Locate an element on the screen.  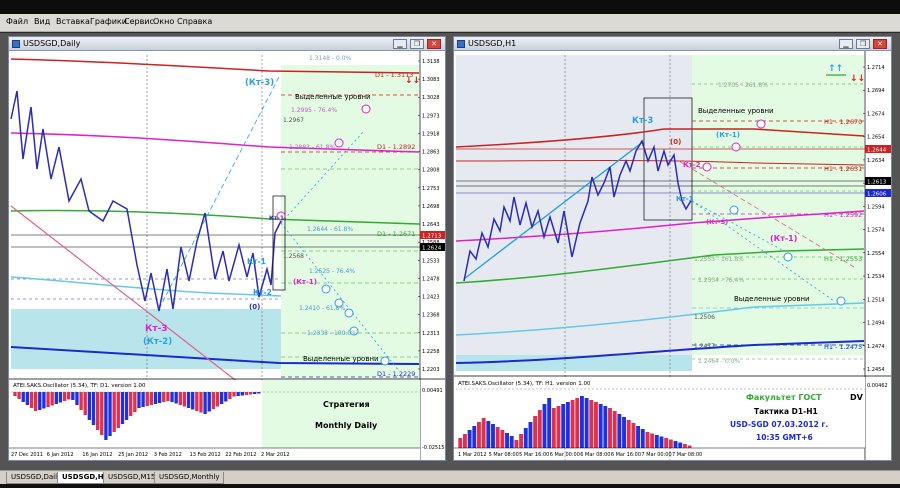
menu-help: Справка is located at coordinates (194, 21).